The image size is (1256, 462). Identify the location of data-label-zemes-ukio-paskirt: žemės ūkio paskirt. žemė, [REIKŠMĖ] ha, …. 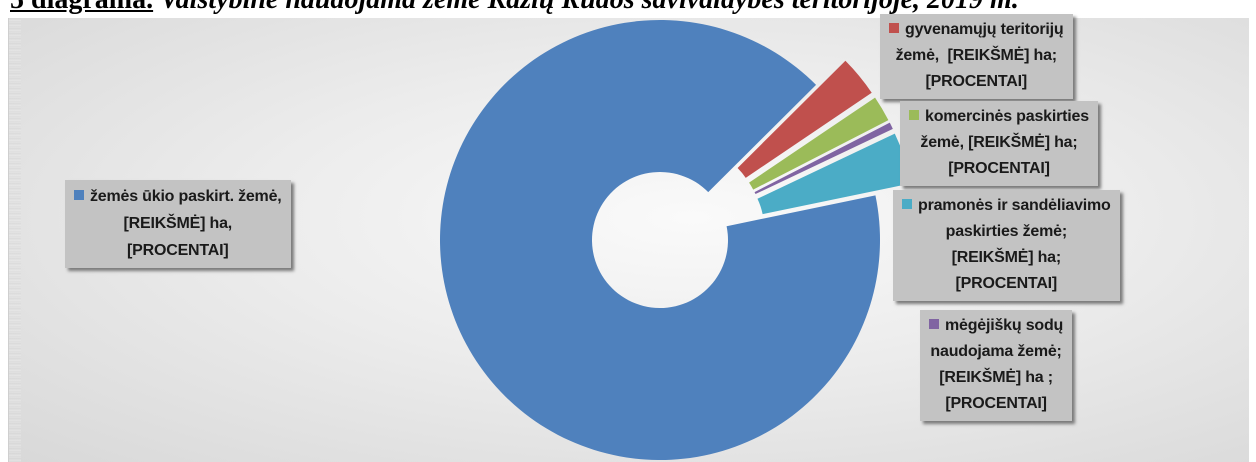
(178, 224).